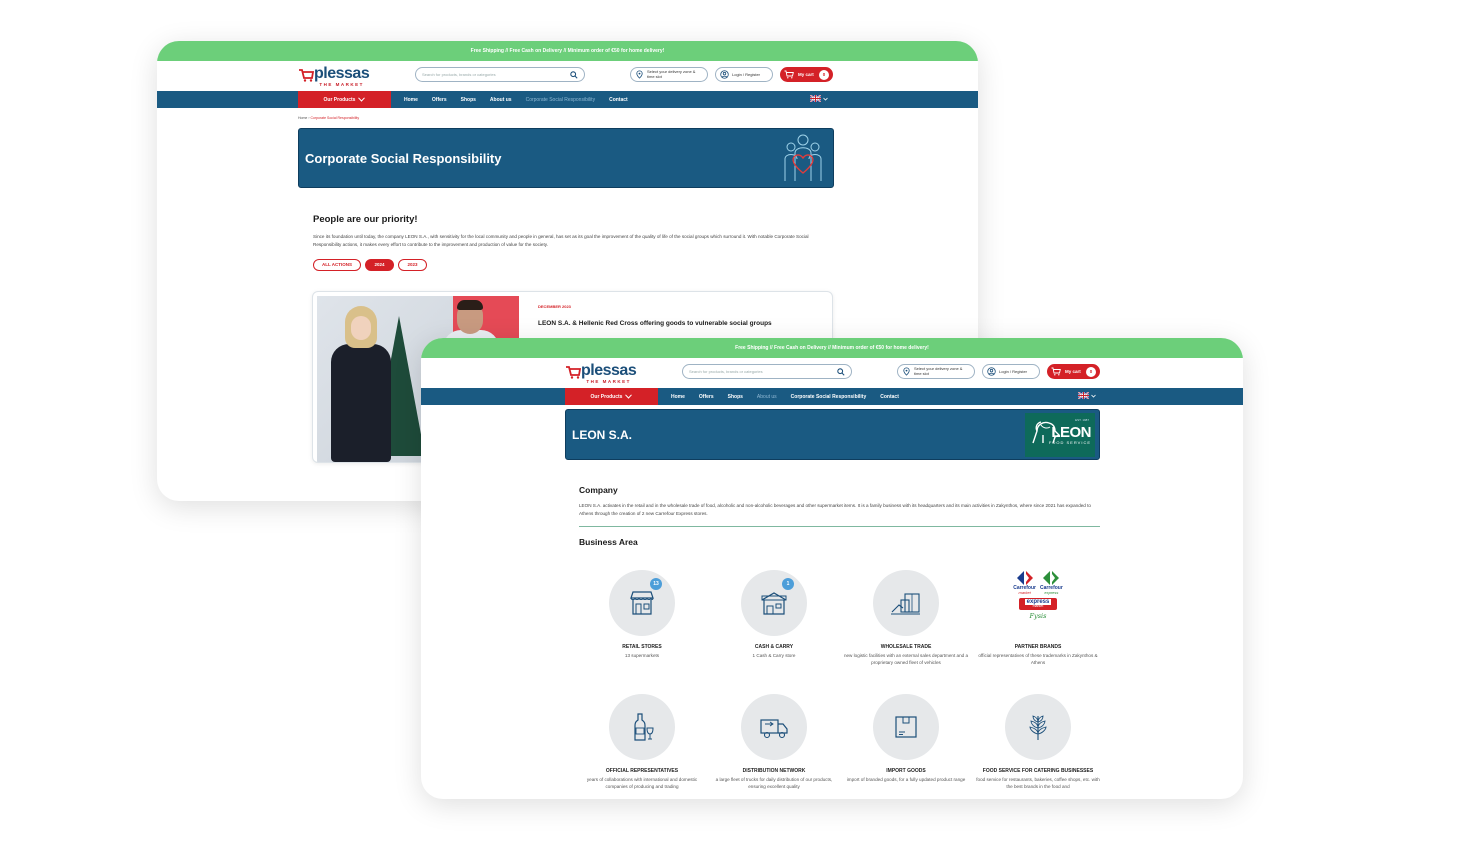  What do you see at coordinates (365, 219) in the screenshot?
I see `section-heading: People are our priority!` at bounding box center [365, 219].